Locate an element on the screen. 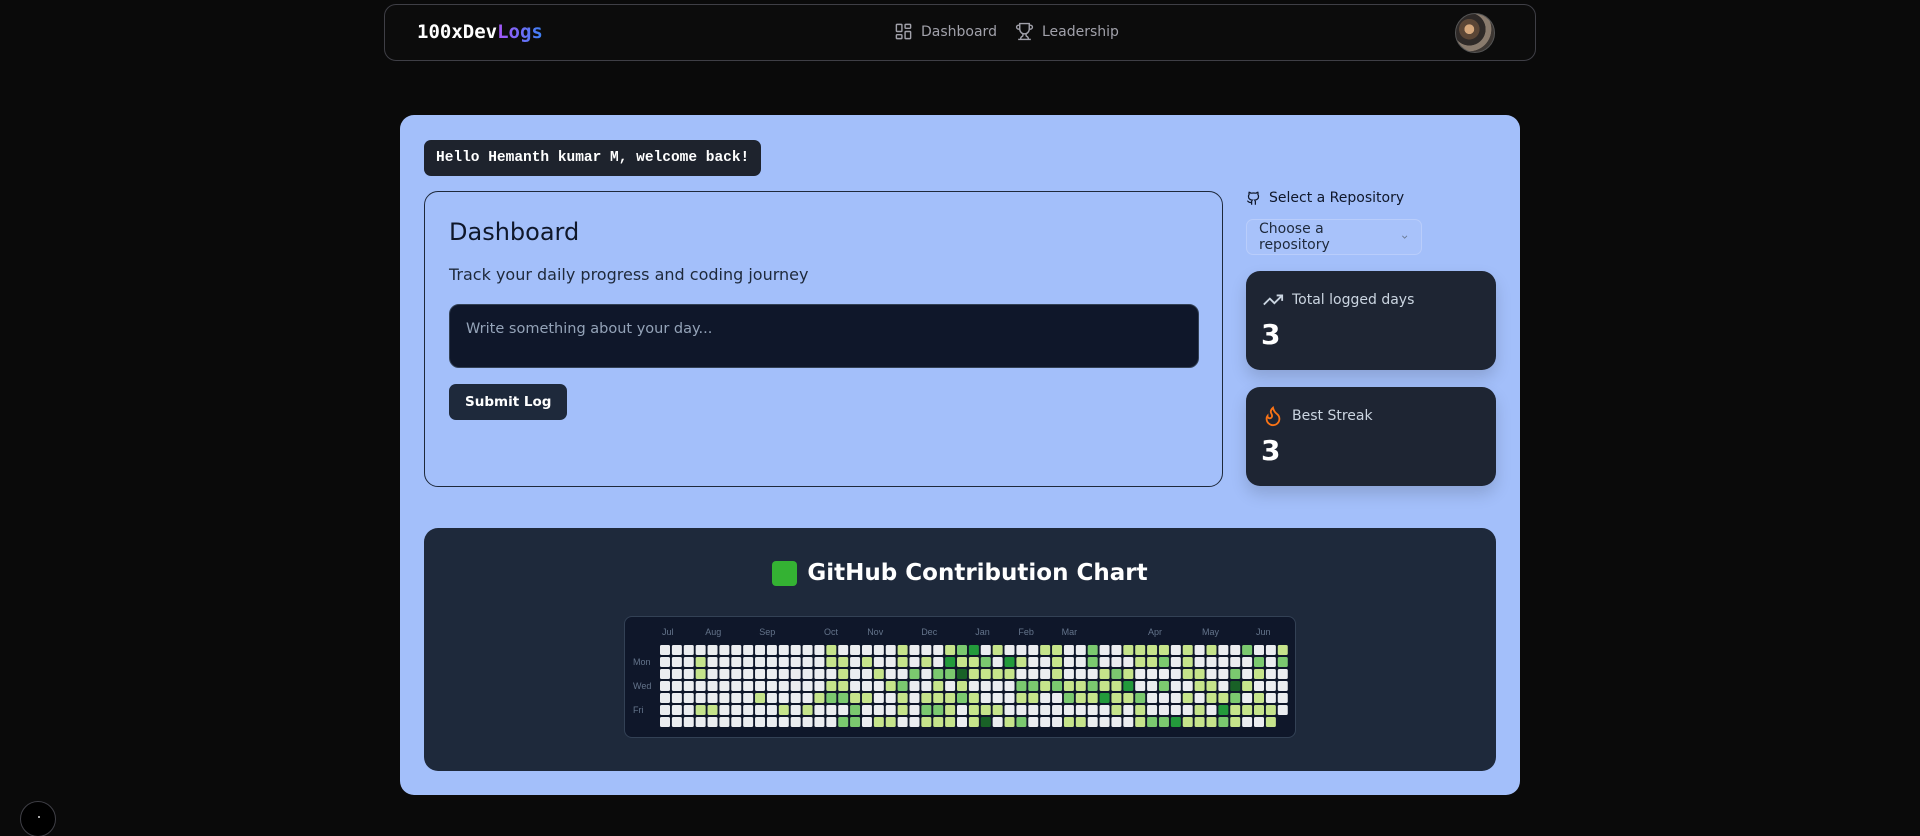  contribution-title: GitHub Contribution Chart is located at coordinates (960, 573).